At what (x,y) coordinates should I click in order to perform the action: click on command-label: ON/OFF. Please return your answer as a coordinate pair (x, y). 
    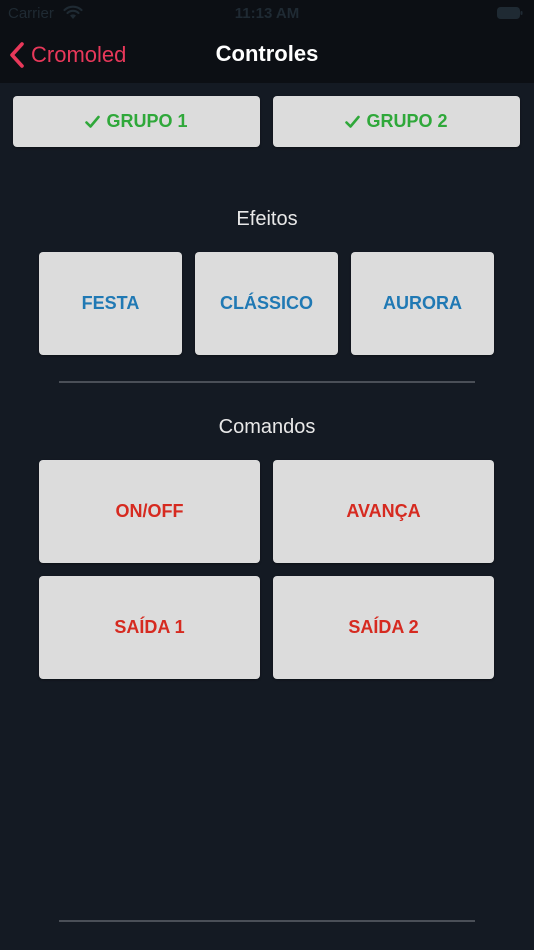
    Looking at the image, I should click on (149, 511).